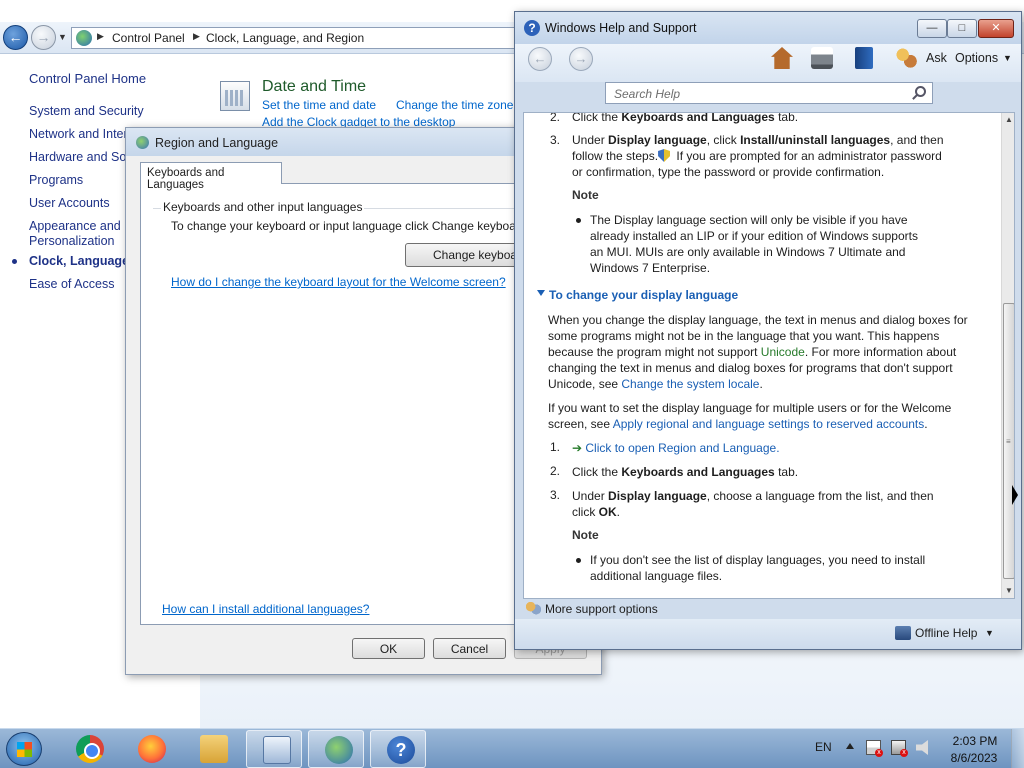 The image size is (1024, 768). Describe the element at coordinates (643, 295) in the screenshot. I see `section-heading: To change your display language` at that location.